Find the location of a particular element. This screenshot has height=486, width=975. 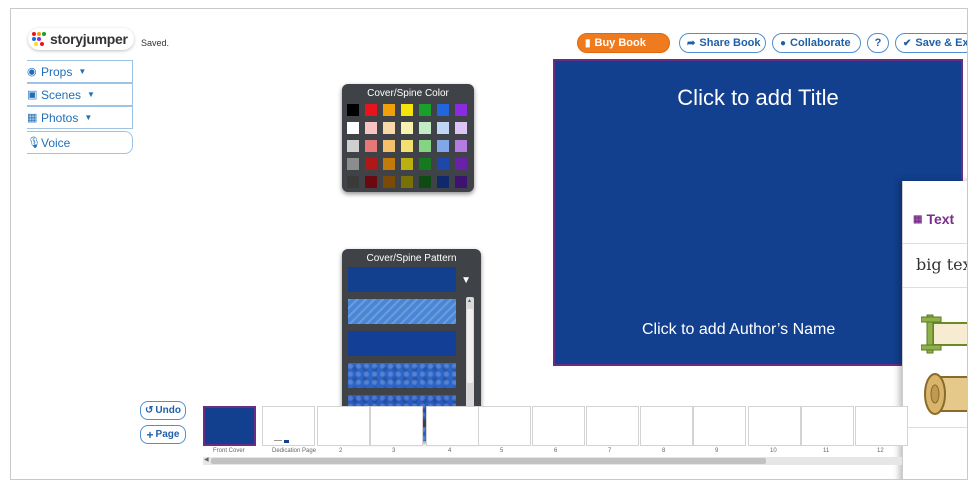

collaborate-button: ● Collaborate is located at coordinates (816, 43).